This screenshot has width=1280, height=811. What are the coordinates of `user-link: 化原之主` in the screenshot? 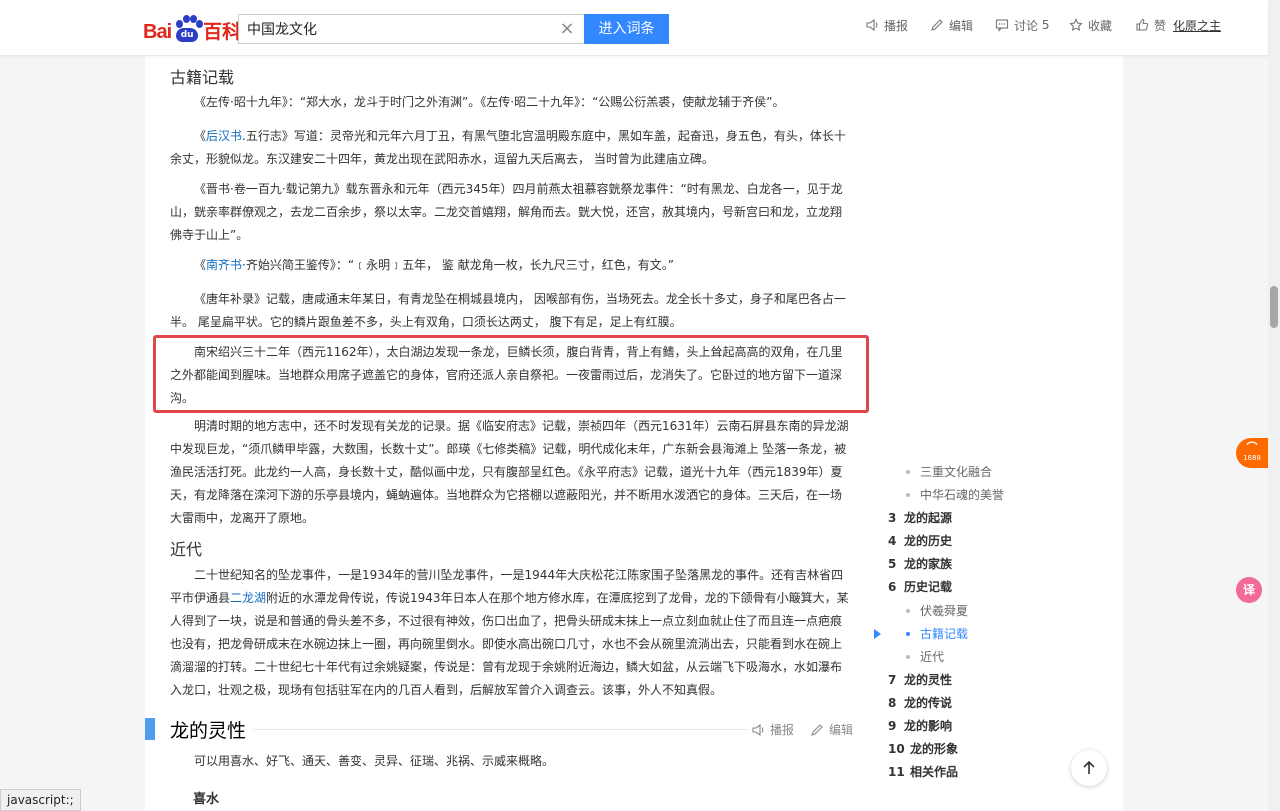 It's located at (1197, 25).